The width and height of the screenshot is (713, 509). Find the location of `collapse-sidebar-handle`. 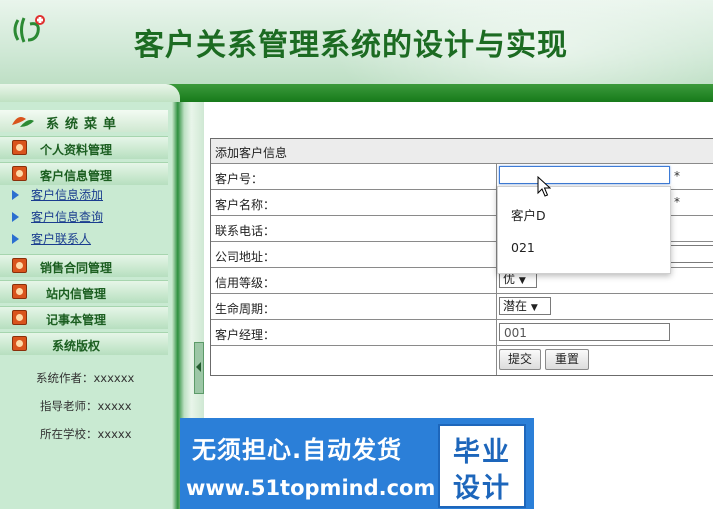

collapse-sidebar-handle is located at coordinates (199, 368).